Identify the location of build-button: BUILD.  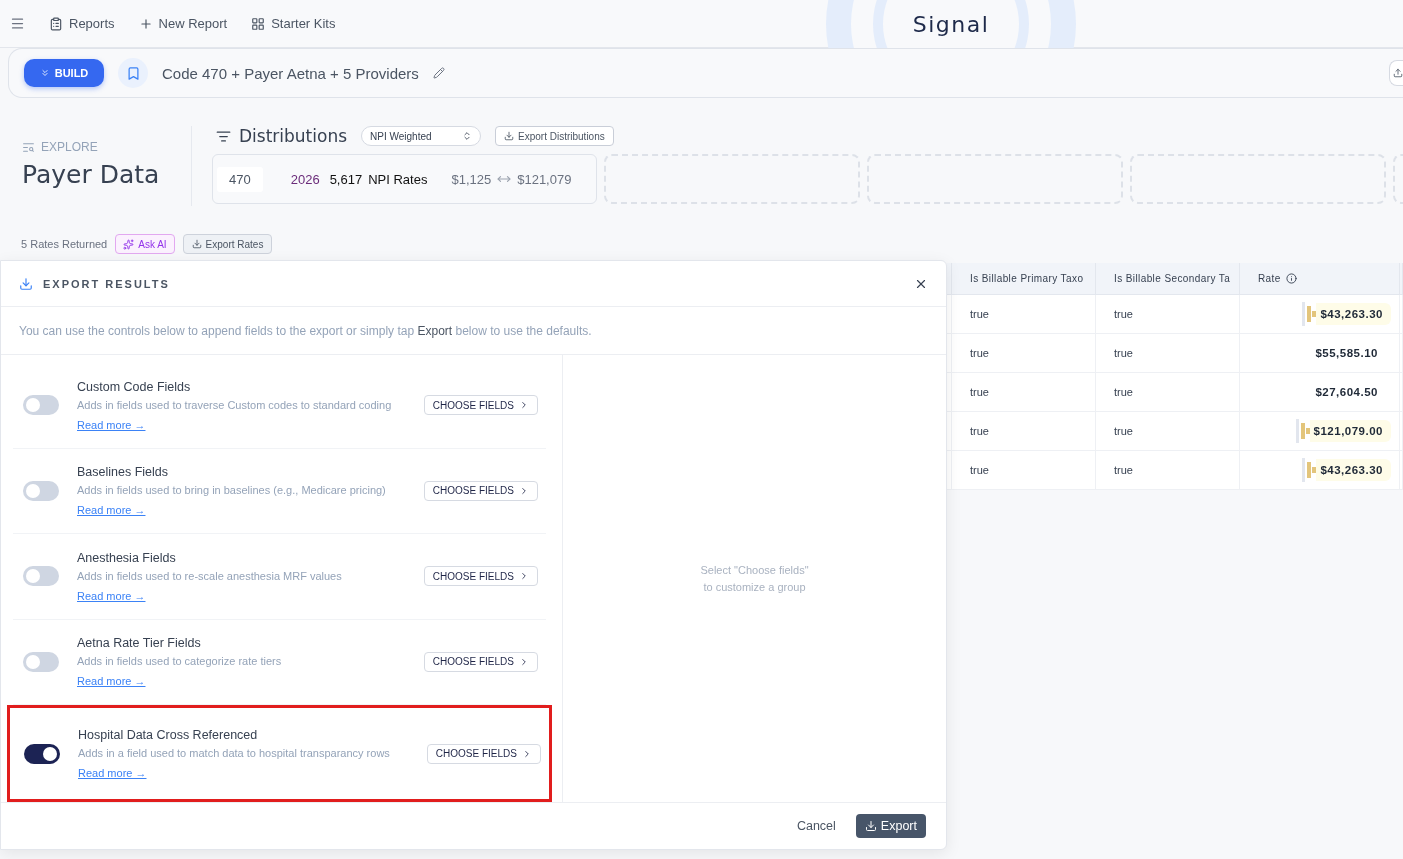
(64, 73).